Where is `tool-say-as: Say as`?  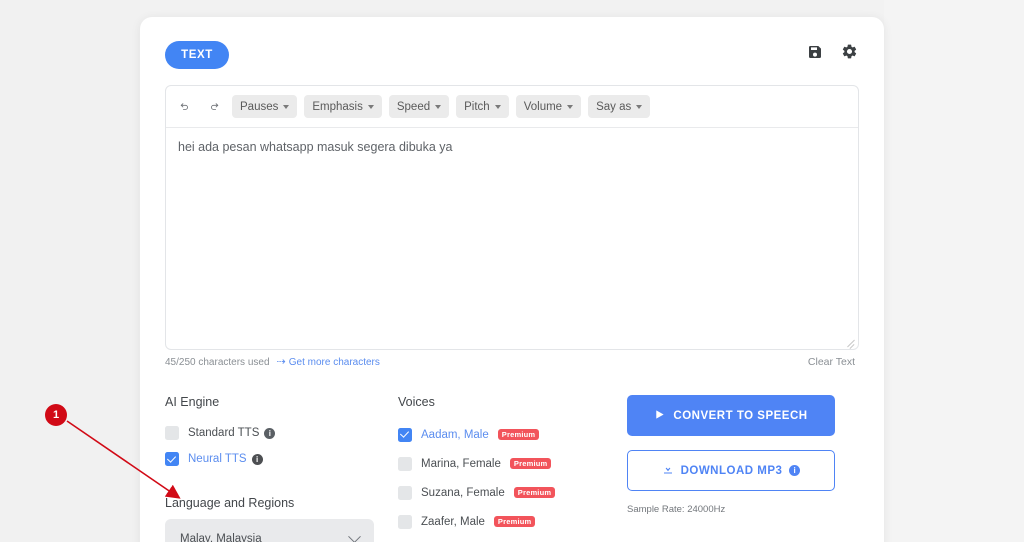 tool-say-as: Say as is located at coordinates (619, 106).